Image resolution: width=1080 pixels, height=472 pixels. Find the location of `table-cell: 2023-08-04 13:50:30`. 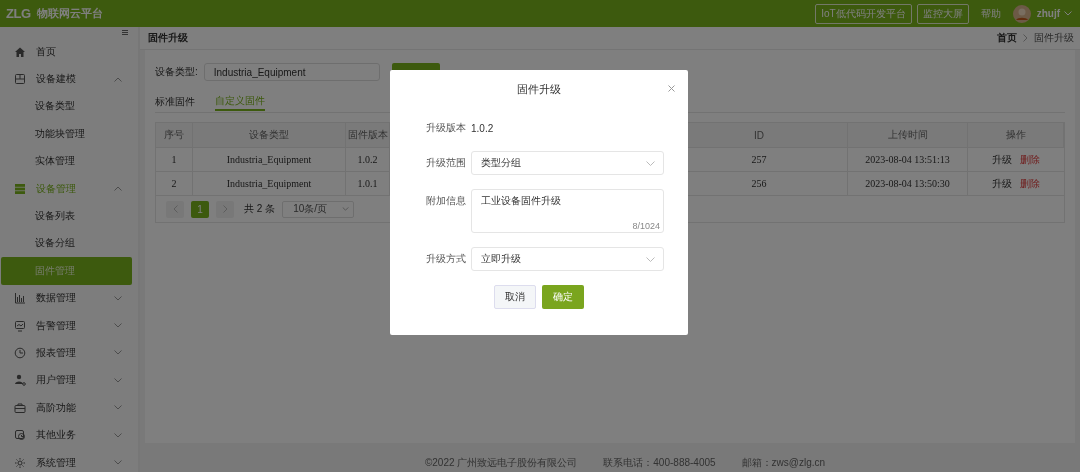

table-cell: 2023-08-04 13:50:30 is located at coordinates (908, 183).